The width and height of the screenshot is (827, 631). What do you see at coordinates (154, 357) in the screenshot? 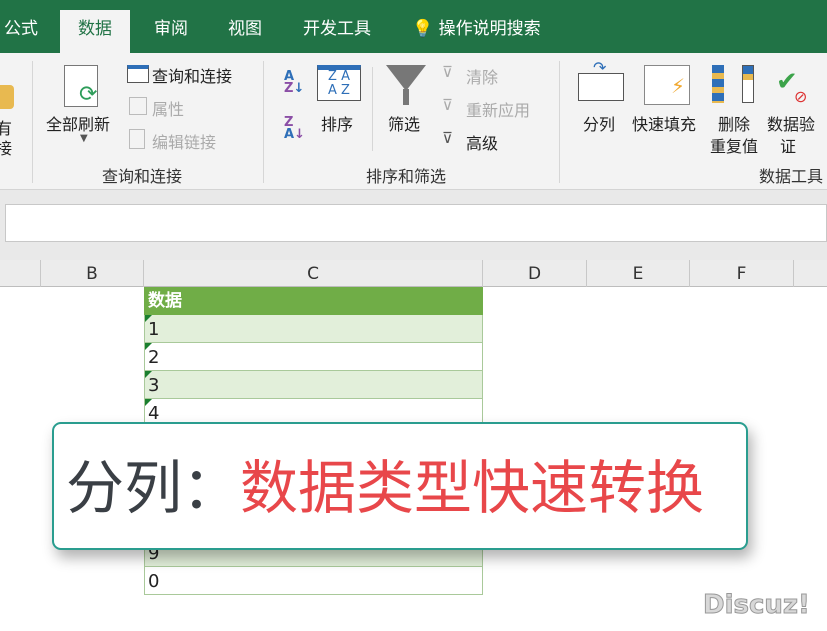
I see `cell-value: 2` at bounding box center [154, 357].